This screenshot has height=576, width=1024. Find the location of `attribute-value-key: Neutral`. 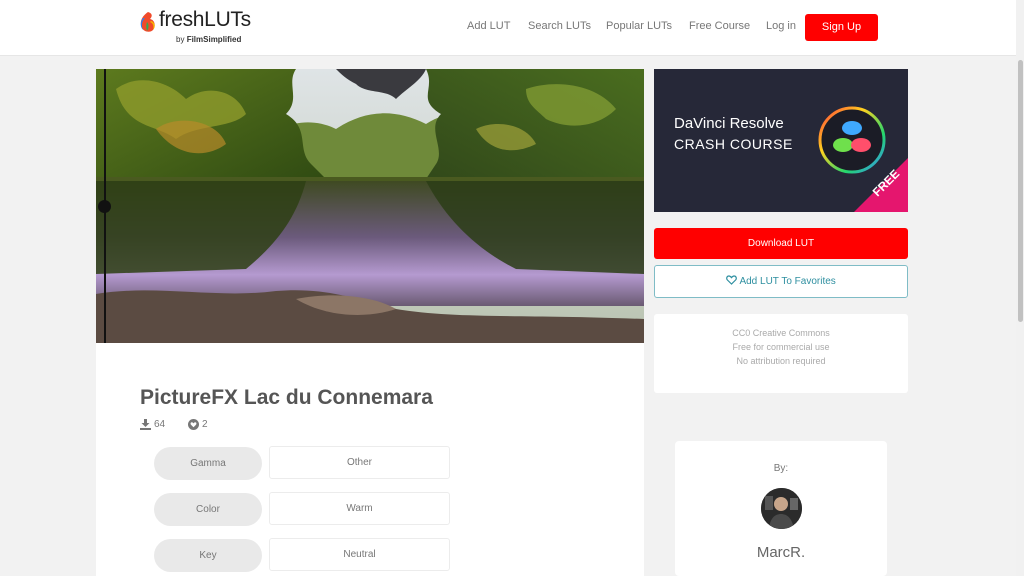

attribute-value-key: Neutral is located at coordinates (359, 554).